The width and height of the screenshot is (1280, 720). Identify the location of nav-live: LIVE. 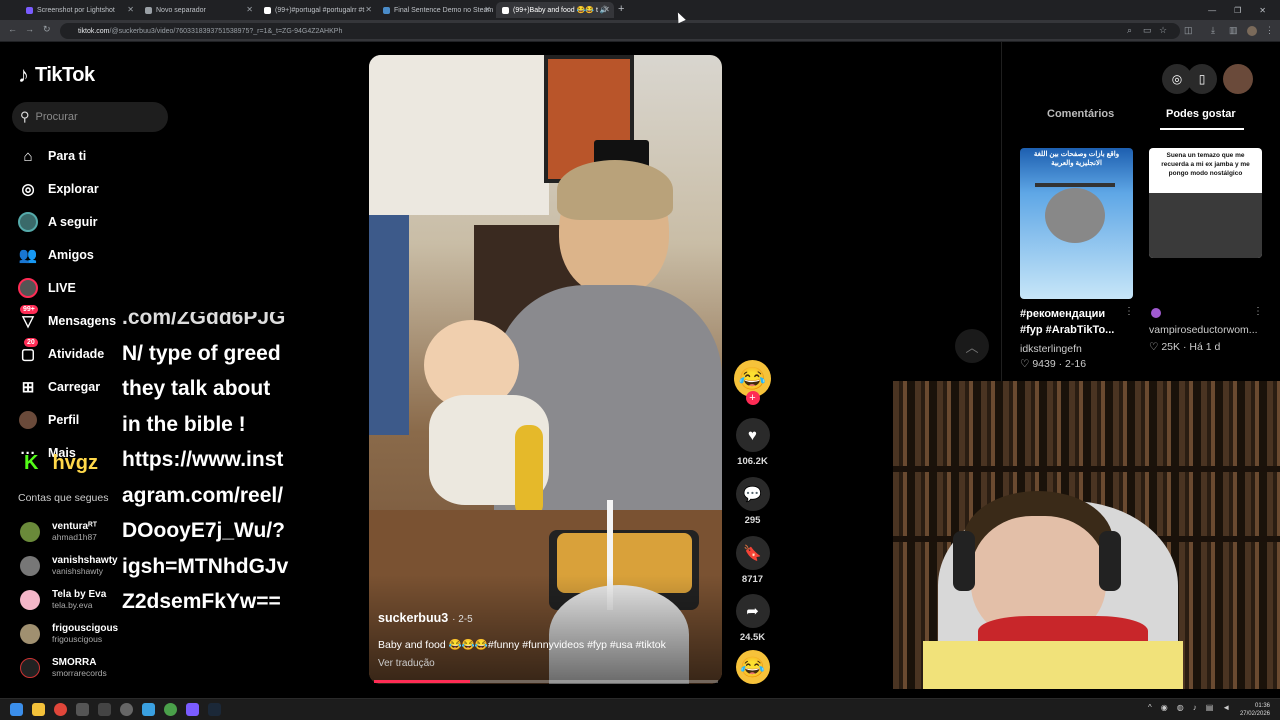
(47, 288).